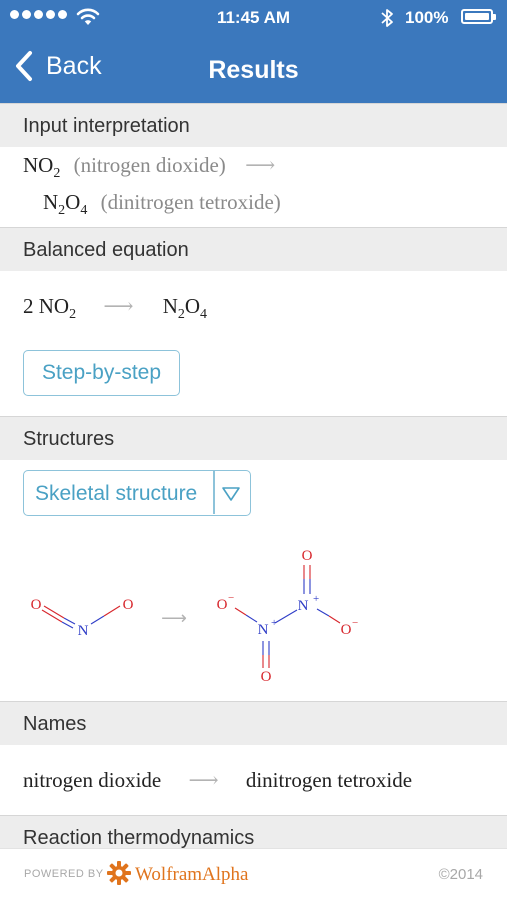 This screenshot has width=507, height=900. Describe the element at coordinates (65, 204) in the screenshot. I see `product-formula: N2O4` at that location.